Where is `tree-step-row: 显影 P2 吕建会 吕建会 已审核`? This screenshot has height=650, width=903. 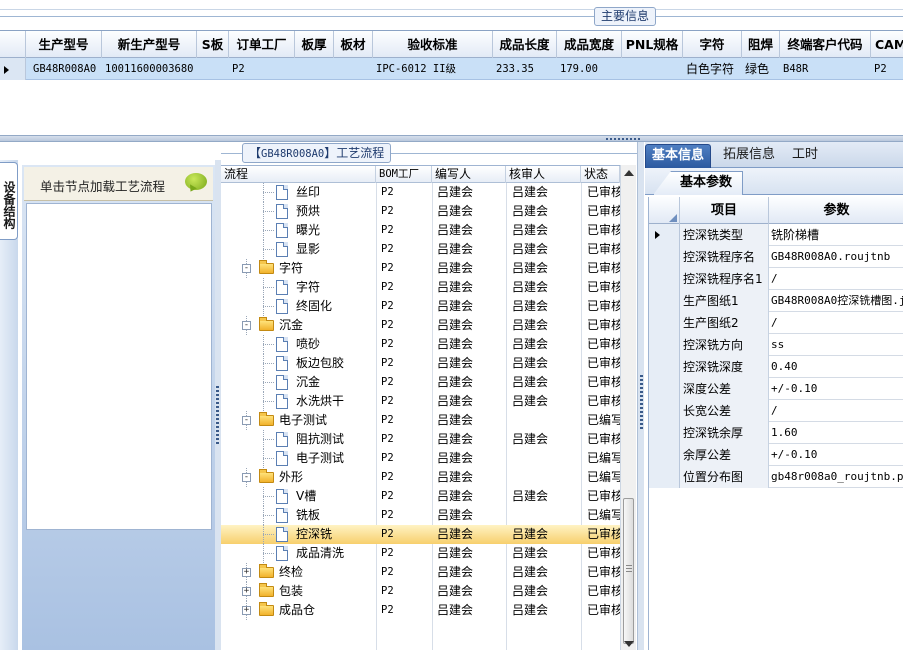
tree-step-row: 显影 P2 吕建会 吕建会 已审核 is located at coordinates (420, 249).